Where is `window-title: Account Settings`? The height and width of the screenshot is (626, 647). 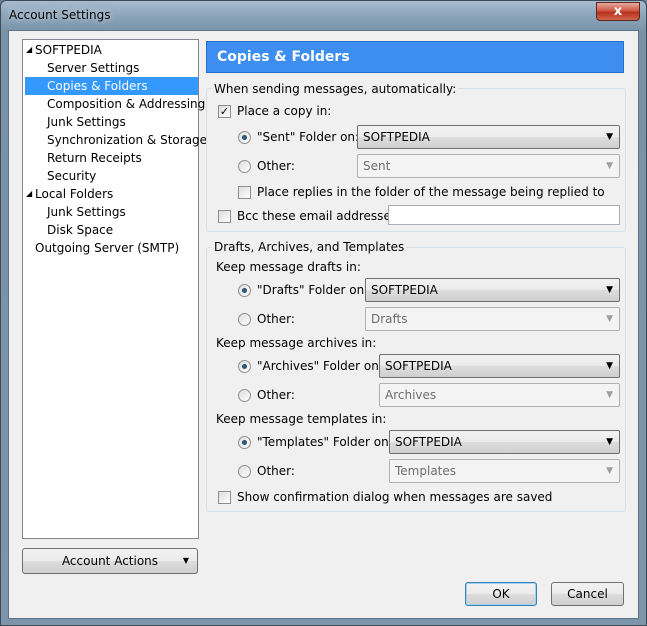
window-title: Account Settings is located at coordinates (60, 15).